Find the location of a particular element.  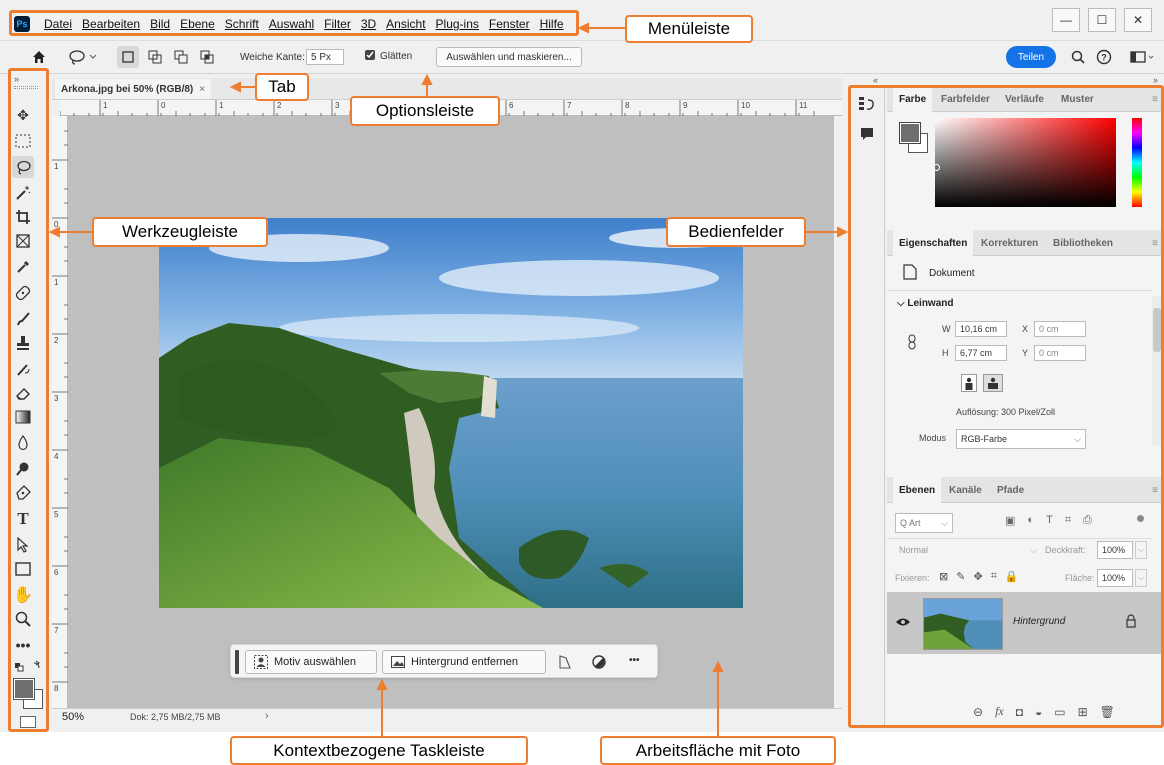

callout-bedienfelder: Bedienfelder is located at coordinates (736, 232).